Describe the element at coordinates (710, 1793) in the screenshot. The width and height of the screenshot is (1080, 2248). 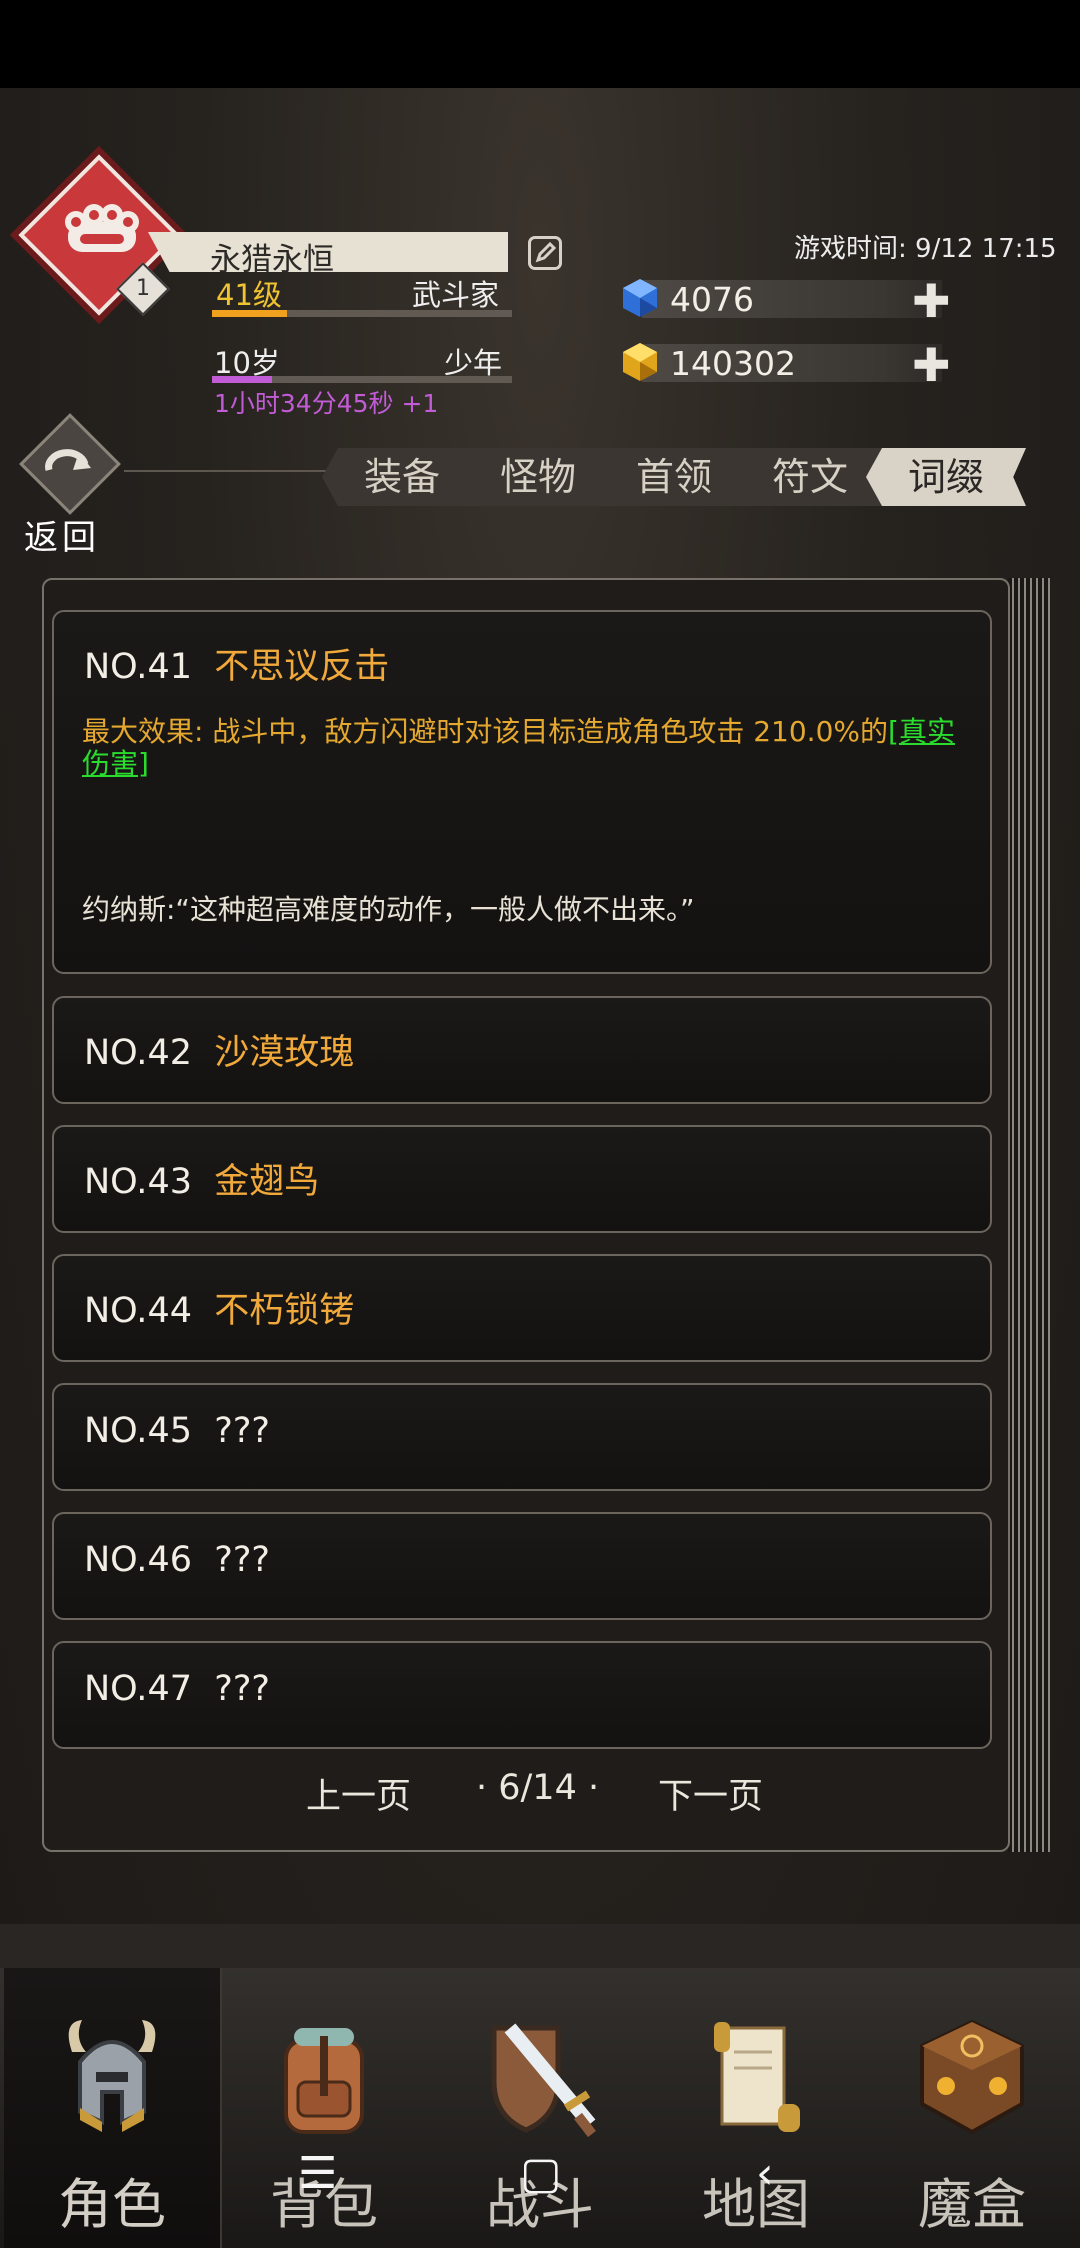
I see `next-page-button: 下一页` at that location.